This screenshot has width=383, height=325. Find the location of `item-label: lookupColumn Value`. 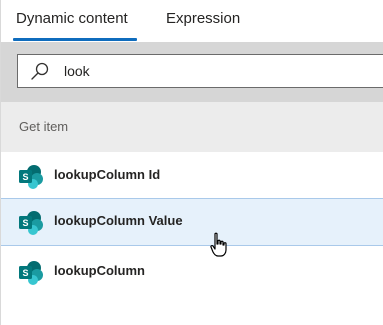

item-label: lookupColumn Value is located at coordinates (118, 220).